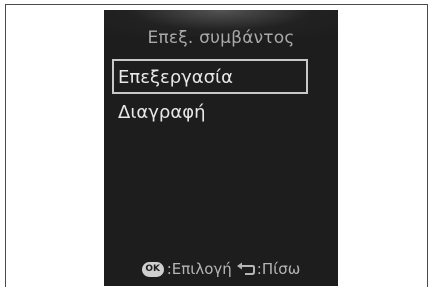  I want to click on footer-hints: OK :Επιλογή :Πίσω, so click(221, 269).